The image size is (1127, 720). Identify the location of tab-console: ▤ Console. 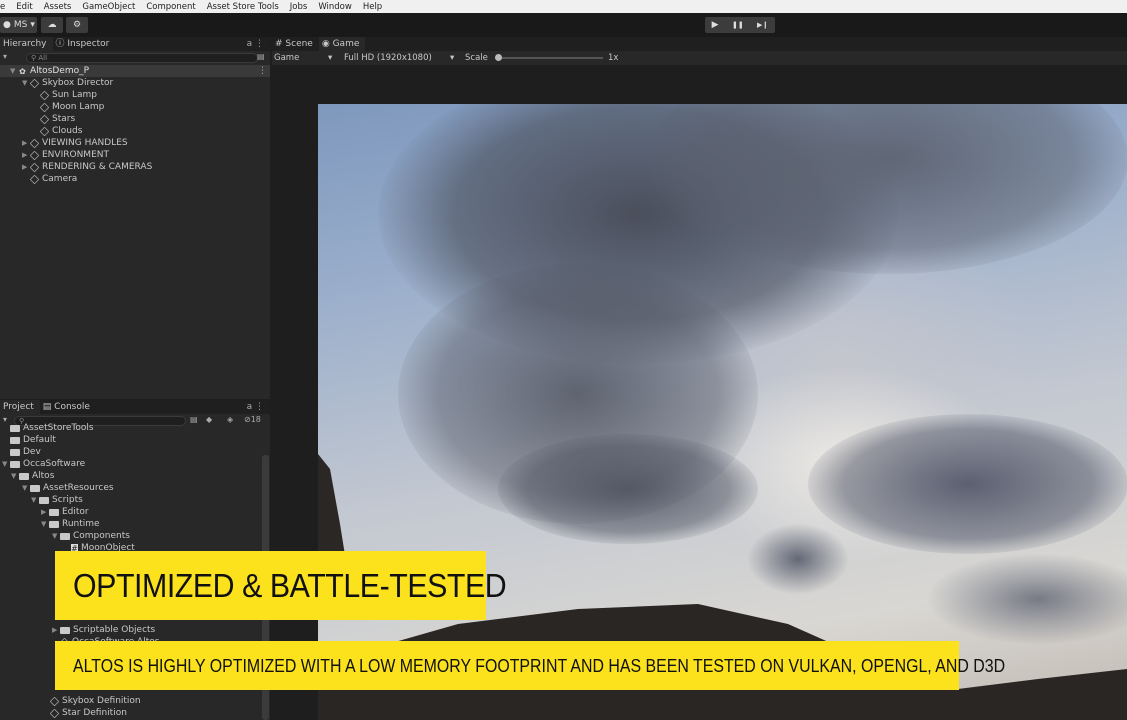
(68, 407).